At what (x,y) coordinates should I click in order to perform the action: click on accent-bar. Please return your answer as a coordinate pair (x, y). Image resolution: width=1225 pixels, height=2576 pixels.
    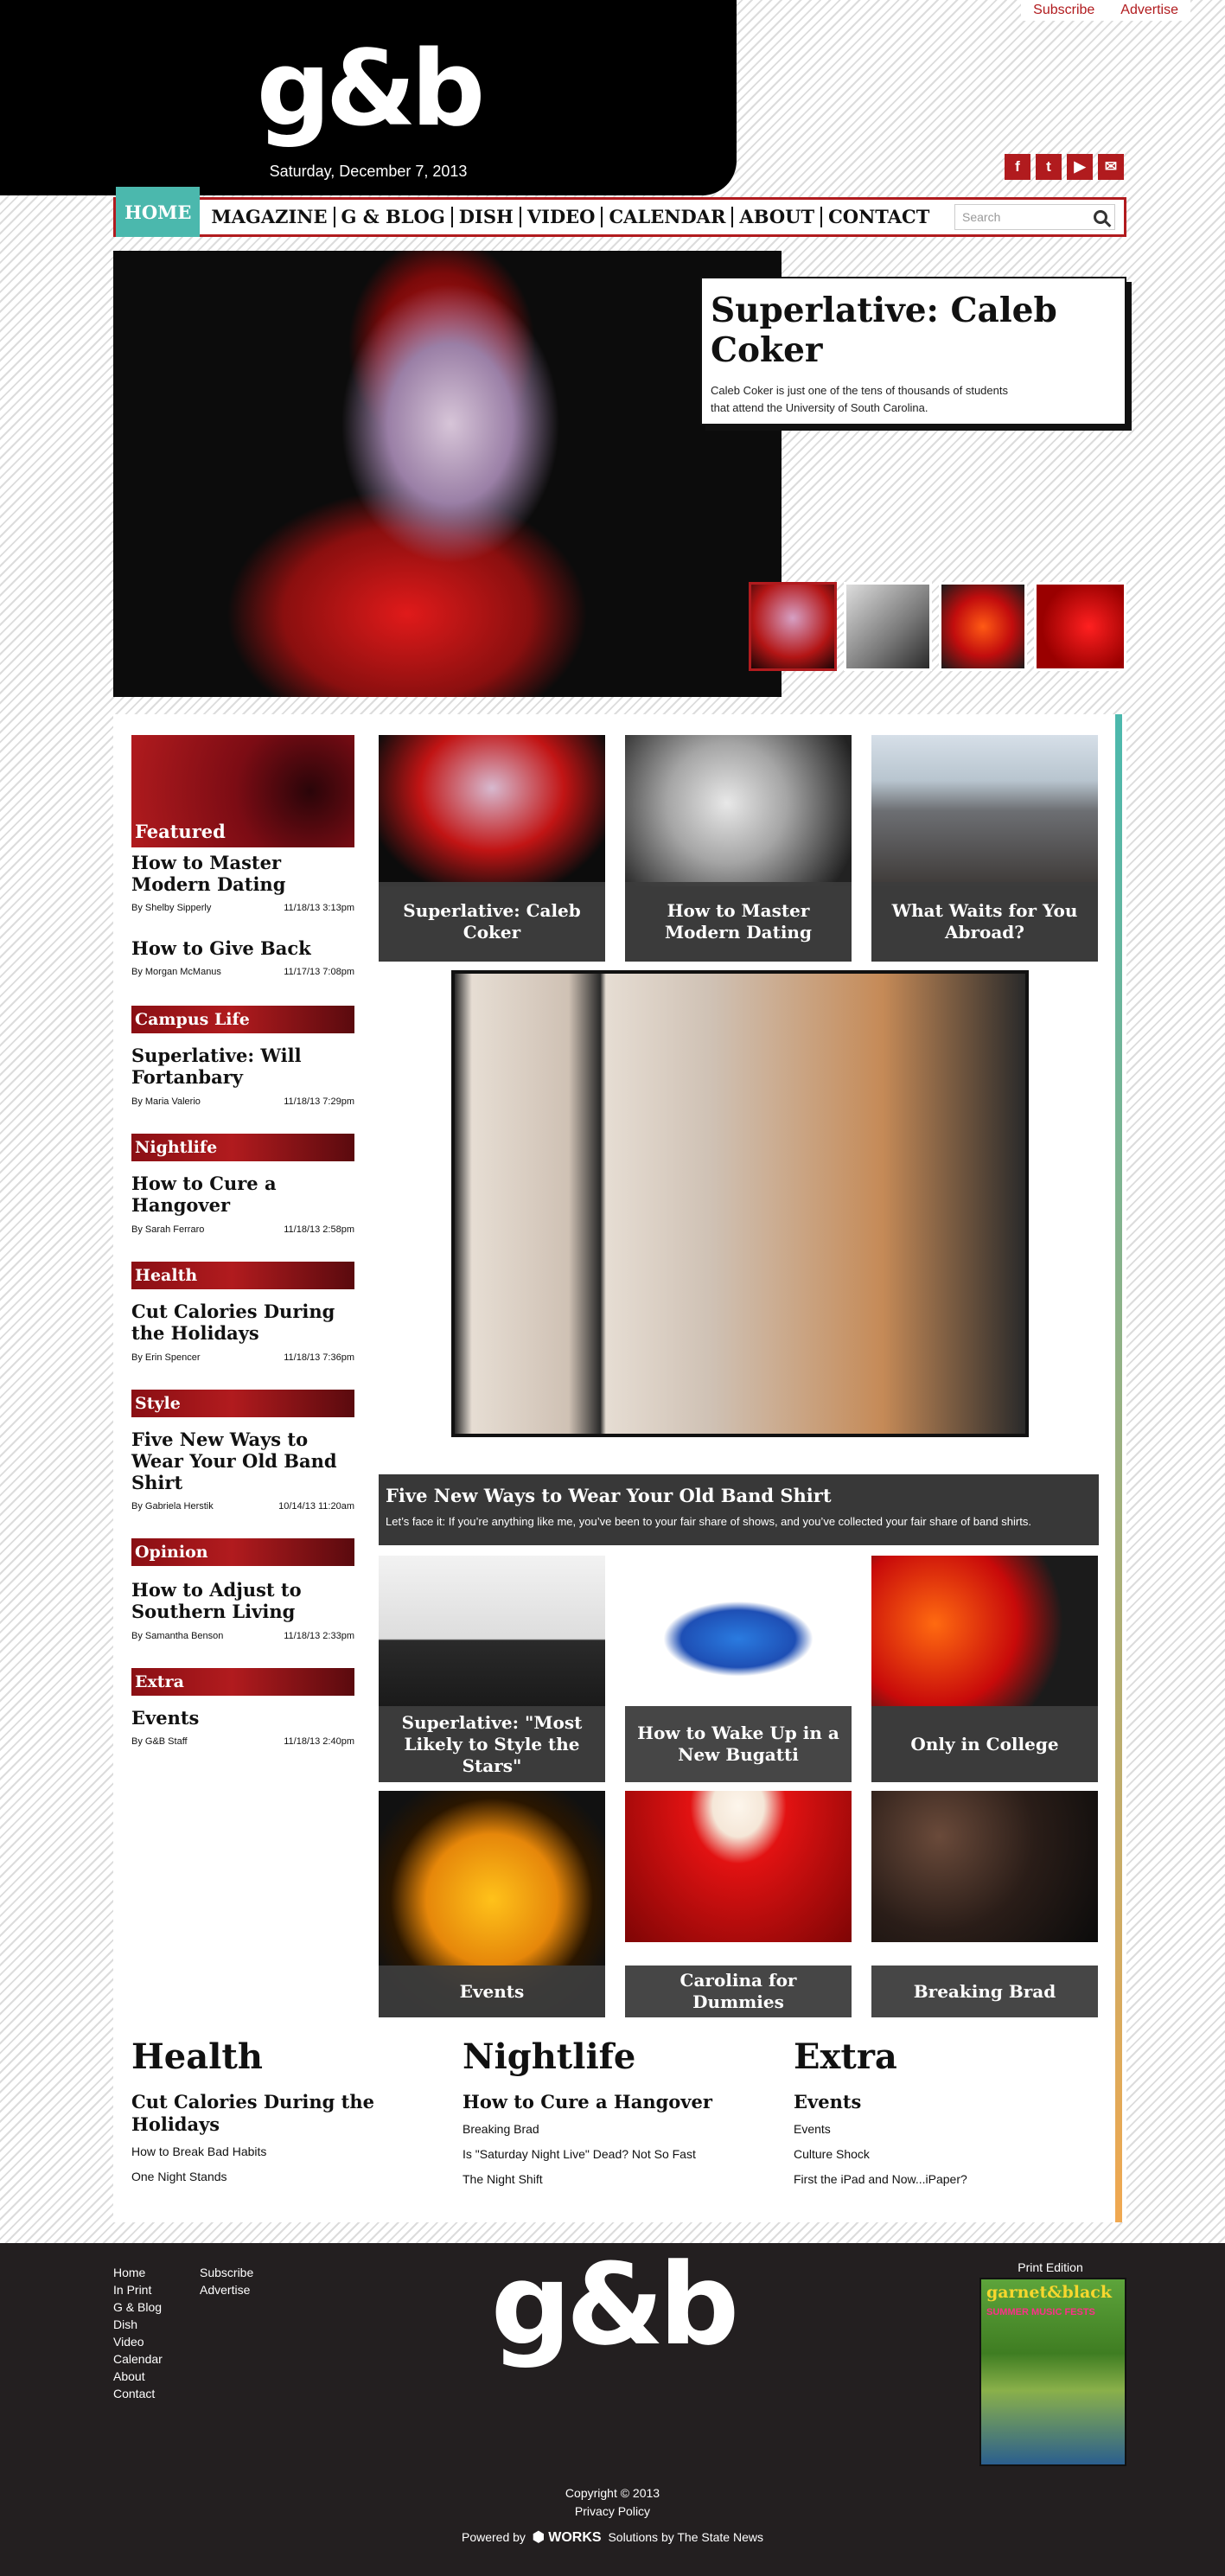
    Looking at the image, I should click on (1119, 1468).